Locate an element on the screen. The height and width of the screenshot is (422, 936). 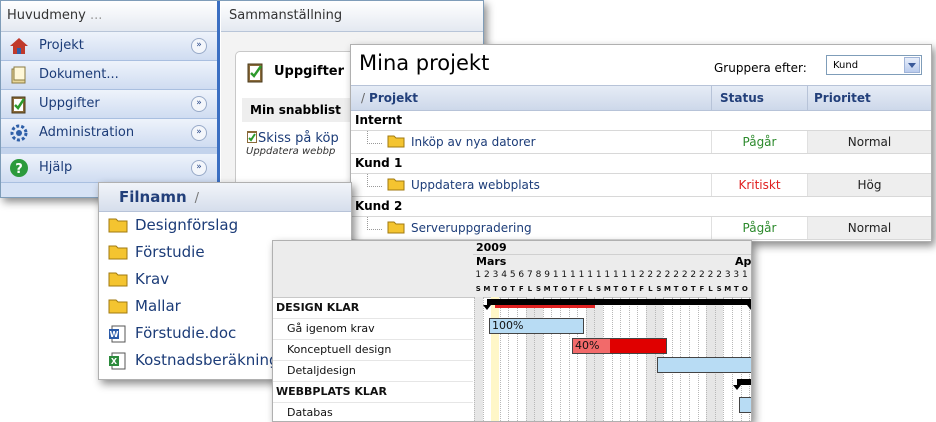
column-header-filename: Filnamn / is located at coordinates (225, 197).